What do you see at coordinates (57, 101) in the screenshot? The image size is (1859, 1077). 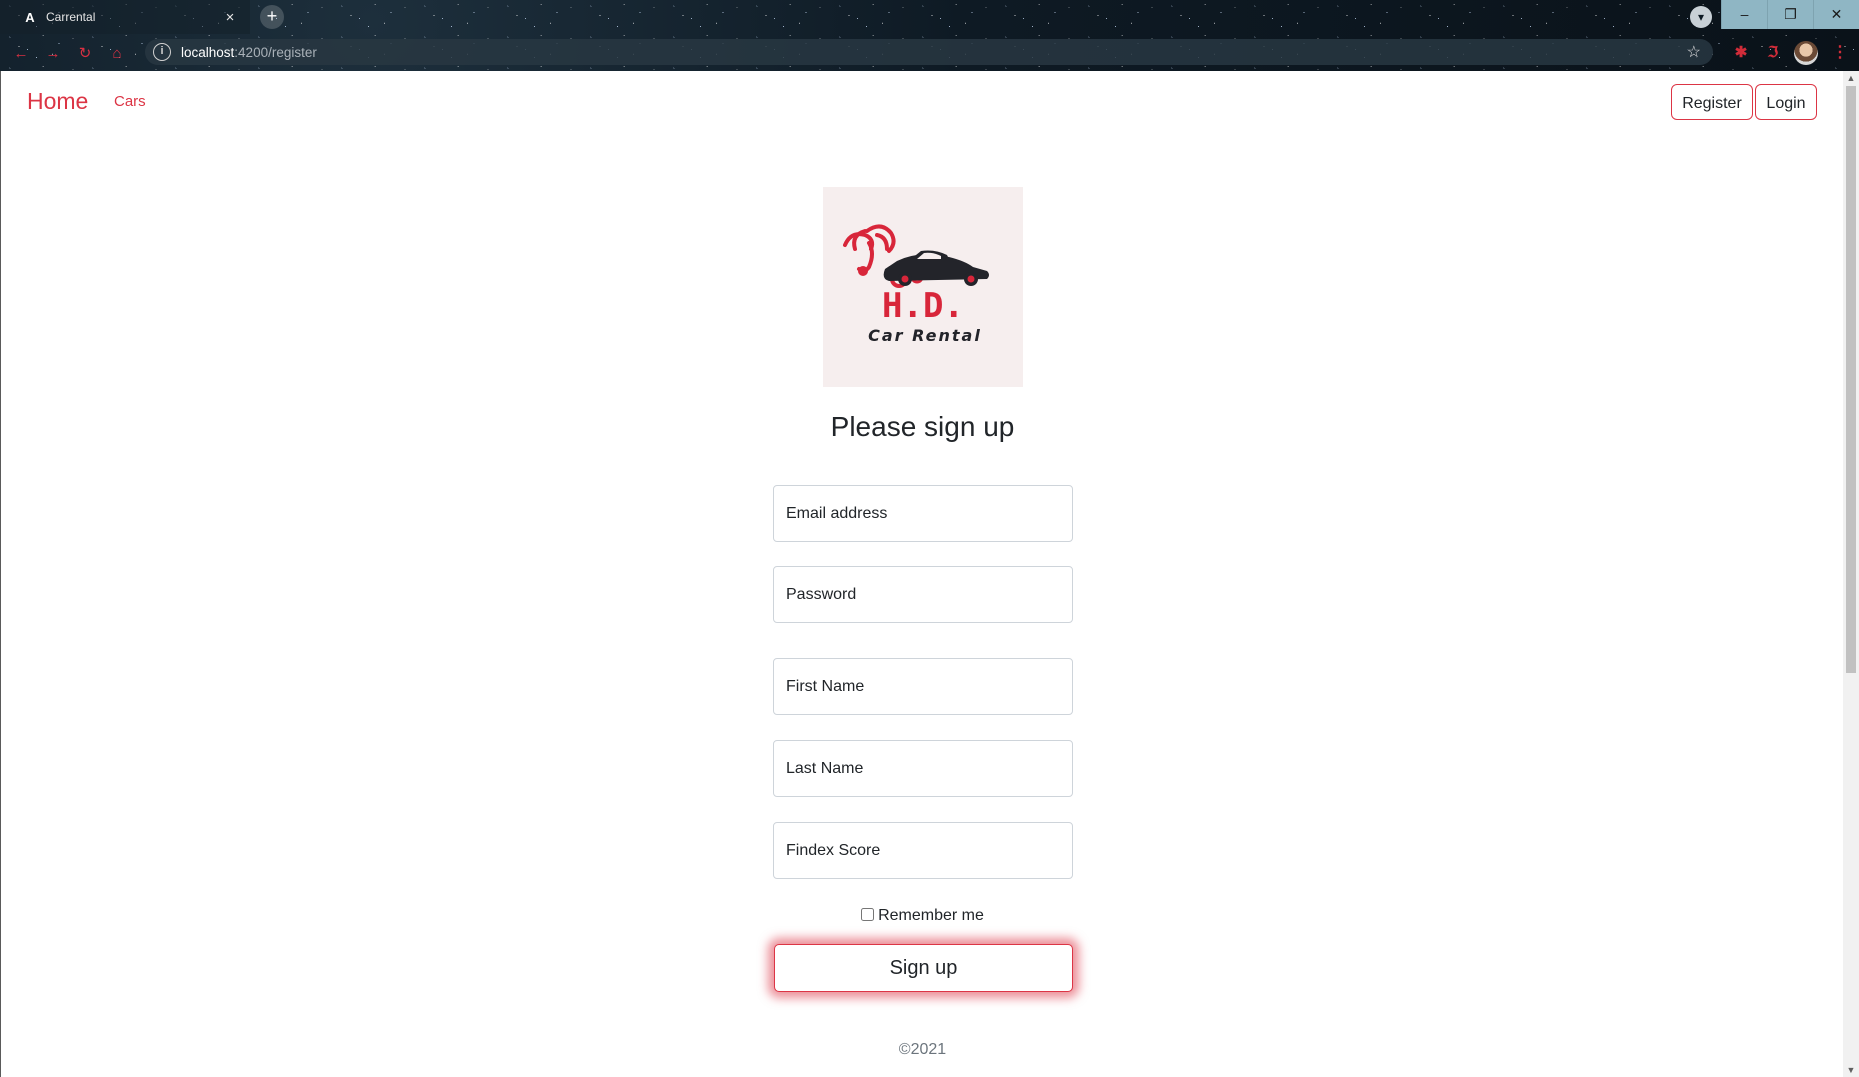 I see `nav-home-link: Home` at bounding box center [57, 101].